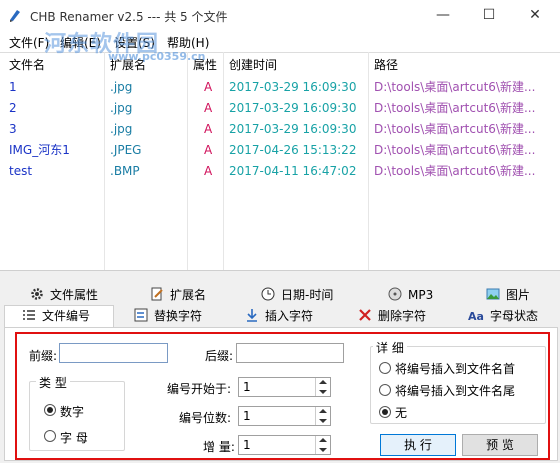 This screenshot has width=560, height=463. What do you see at coordinates (289, 316) in the screenshot?
I see `tab-label: 插入字符` at bounding box center [289, 316].